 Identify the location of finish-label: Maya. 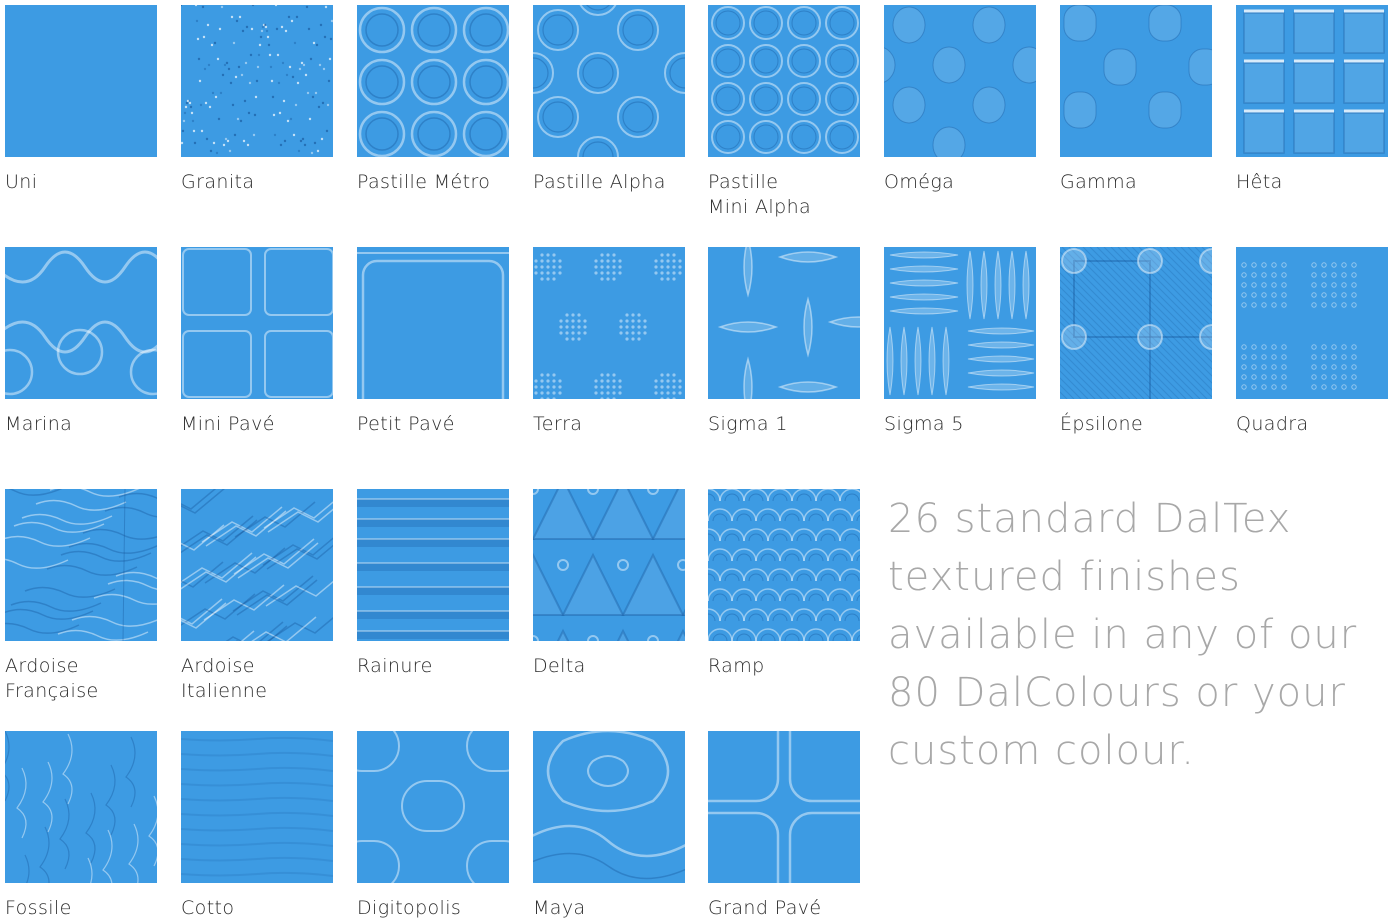
(559, 908).